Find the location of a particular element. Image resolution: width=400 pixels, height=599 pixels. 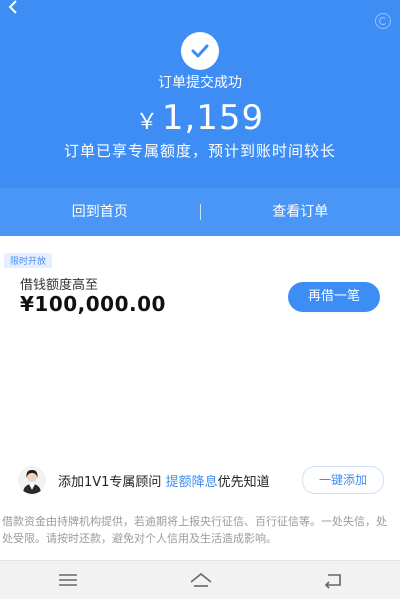

one-click-add-button: 一键添加 is located at coordinates (343, 480).